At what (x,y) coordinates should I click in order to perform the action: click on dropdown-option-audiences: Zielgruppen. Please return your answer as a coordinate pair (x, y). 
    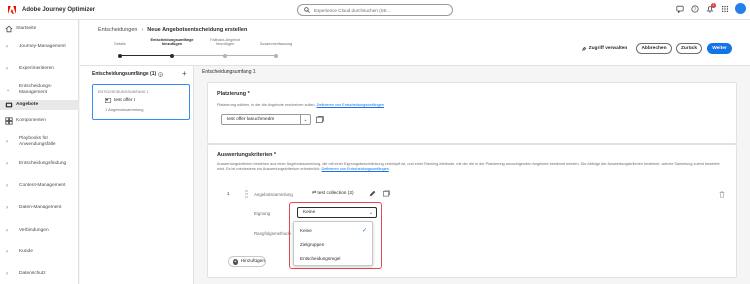
    Looking at the image, I should click on (333, 244).